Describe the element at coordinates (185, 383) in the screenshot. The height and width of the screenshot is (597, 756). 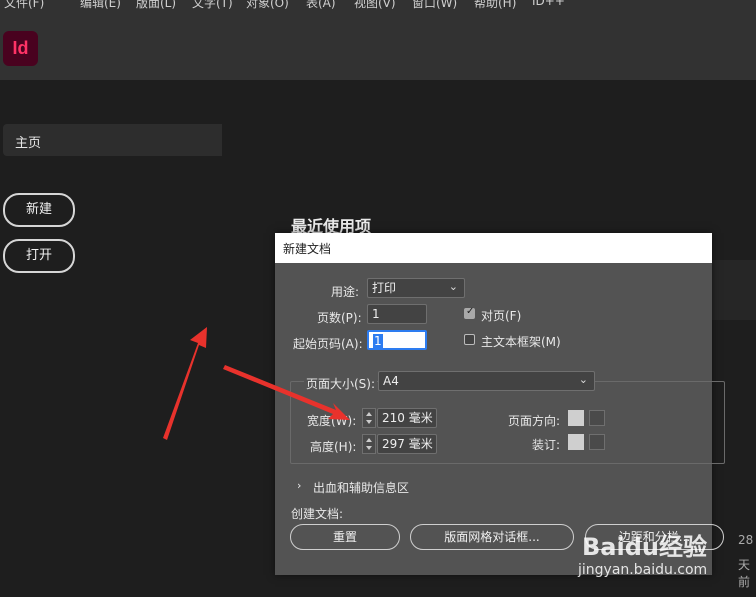
I see `arrow-up-icon` at that location.